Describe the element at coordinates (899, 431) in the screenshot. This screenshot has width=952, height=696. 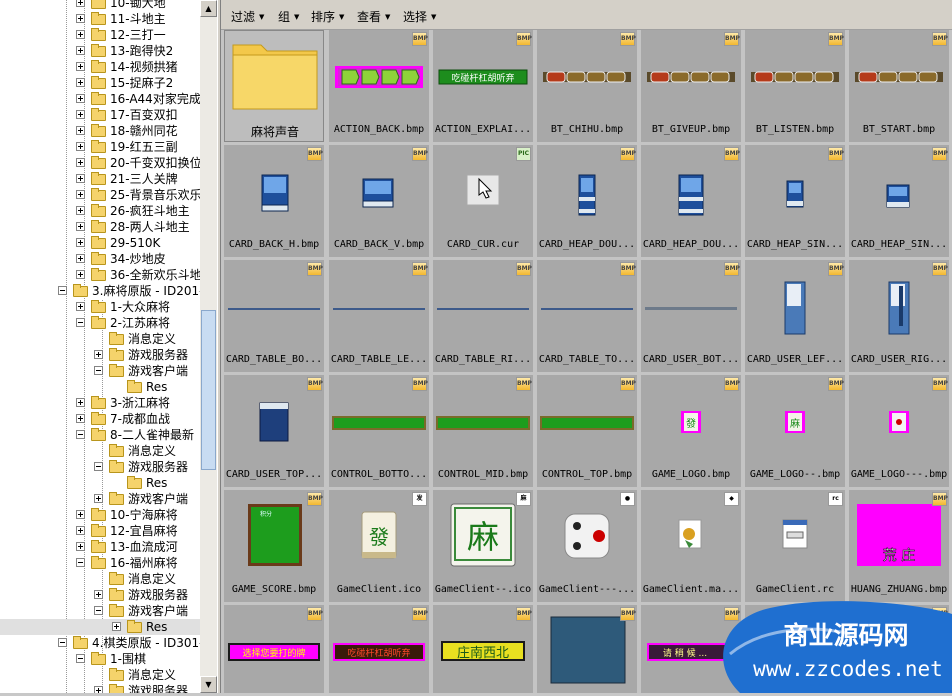
I see `file-item: BMP GAME_LOGO---.bmp` at that location.